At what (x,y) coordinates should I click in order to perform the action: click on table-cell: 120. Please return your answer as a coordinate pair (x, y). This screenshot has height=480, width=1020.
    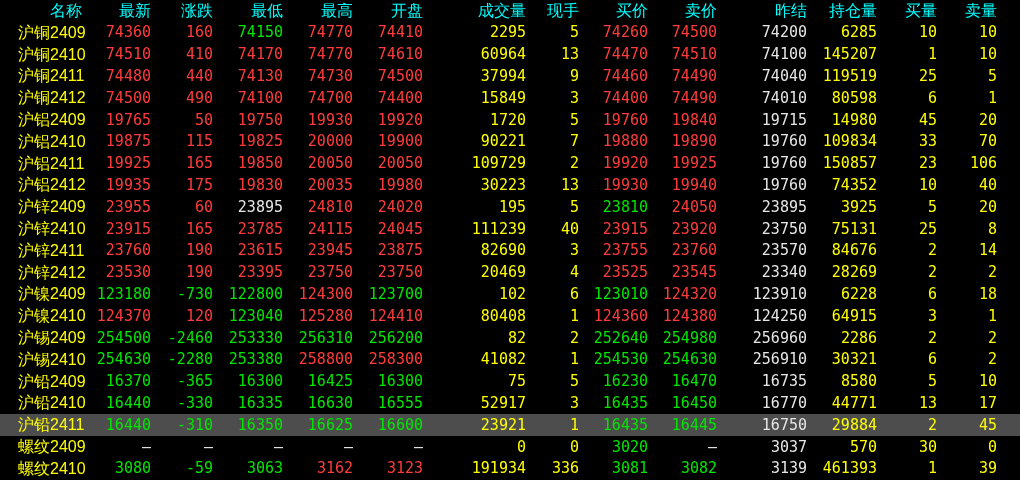
    Looking at the image, I should click on (199, 315).